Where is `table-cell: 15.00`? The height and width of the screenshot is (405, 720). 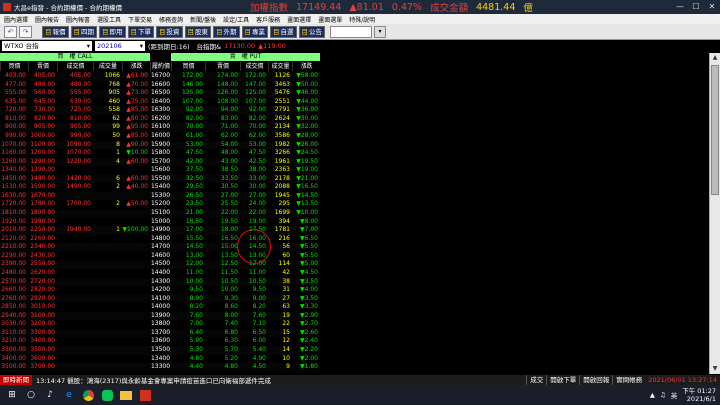 table-cell: 15.00 is located at coordinates (222, 247).